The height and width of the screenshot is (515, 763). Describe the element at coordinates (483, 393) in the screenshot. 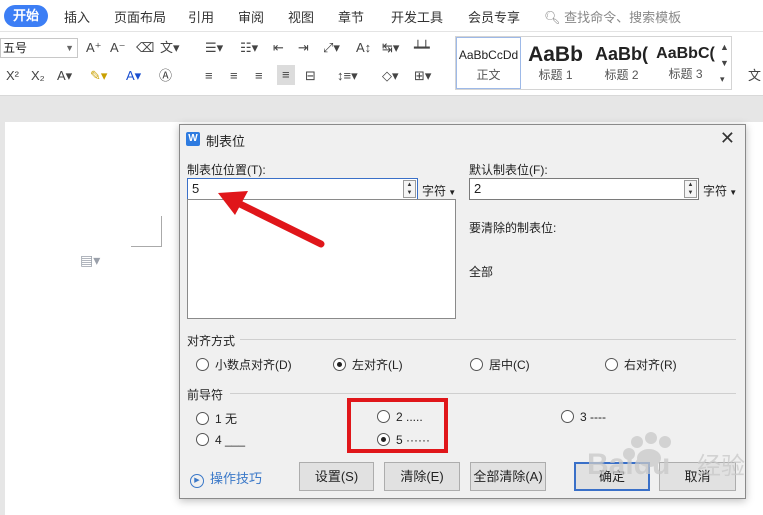

I see `leader-divider` at that location.